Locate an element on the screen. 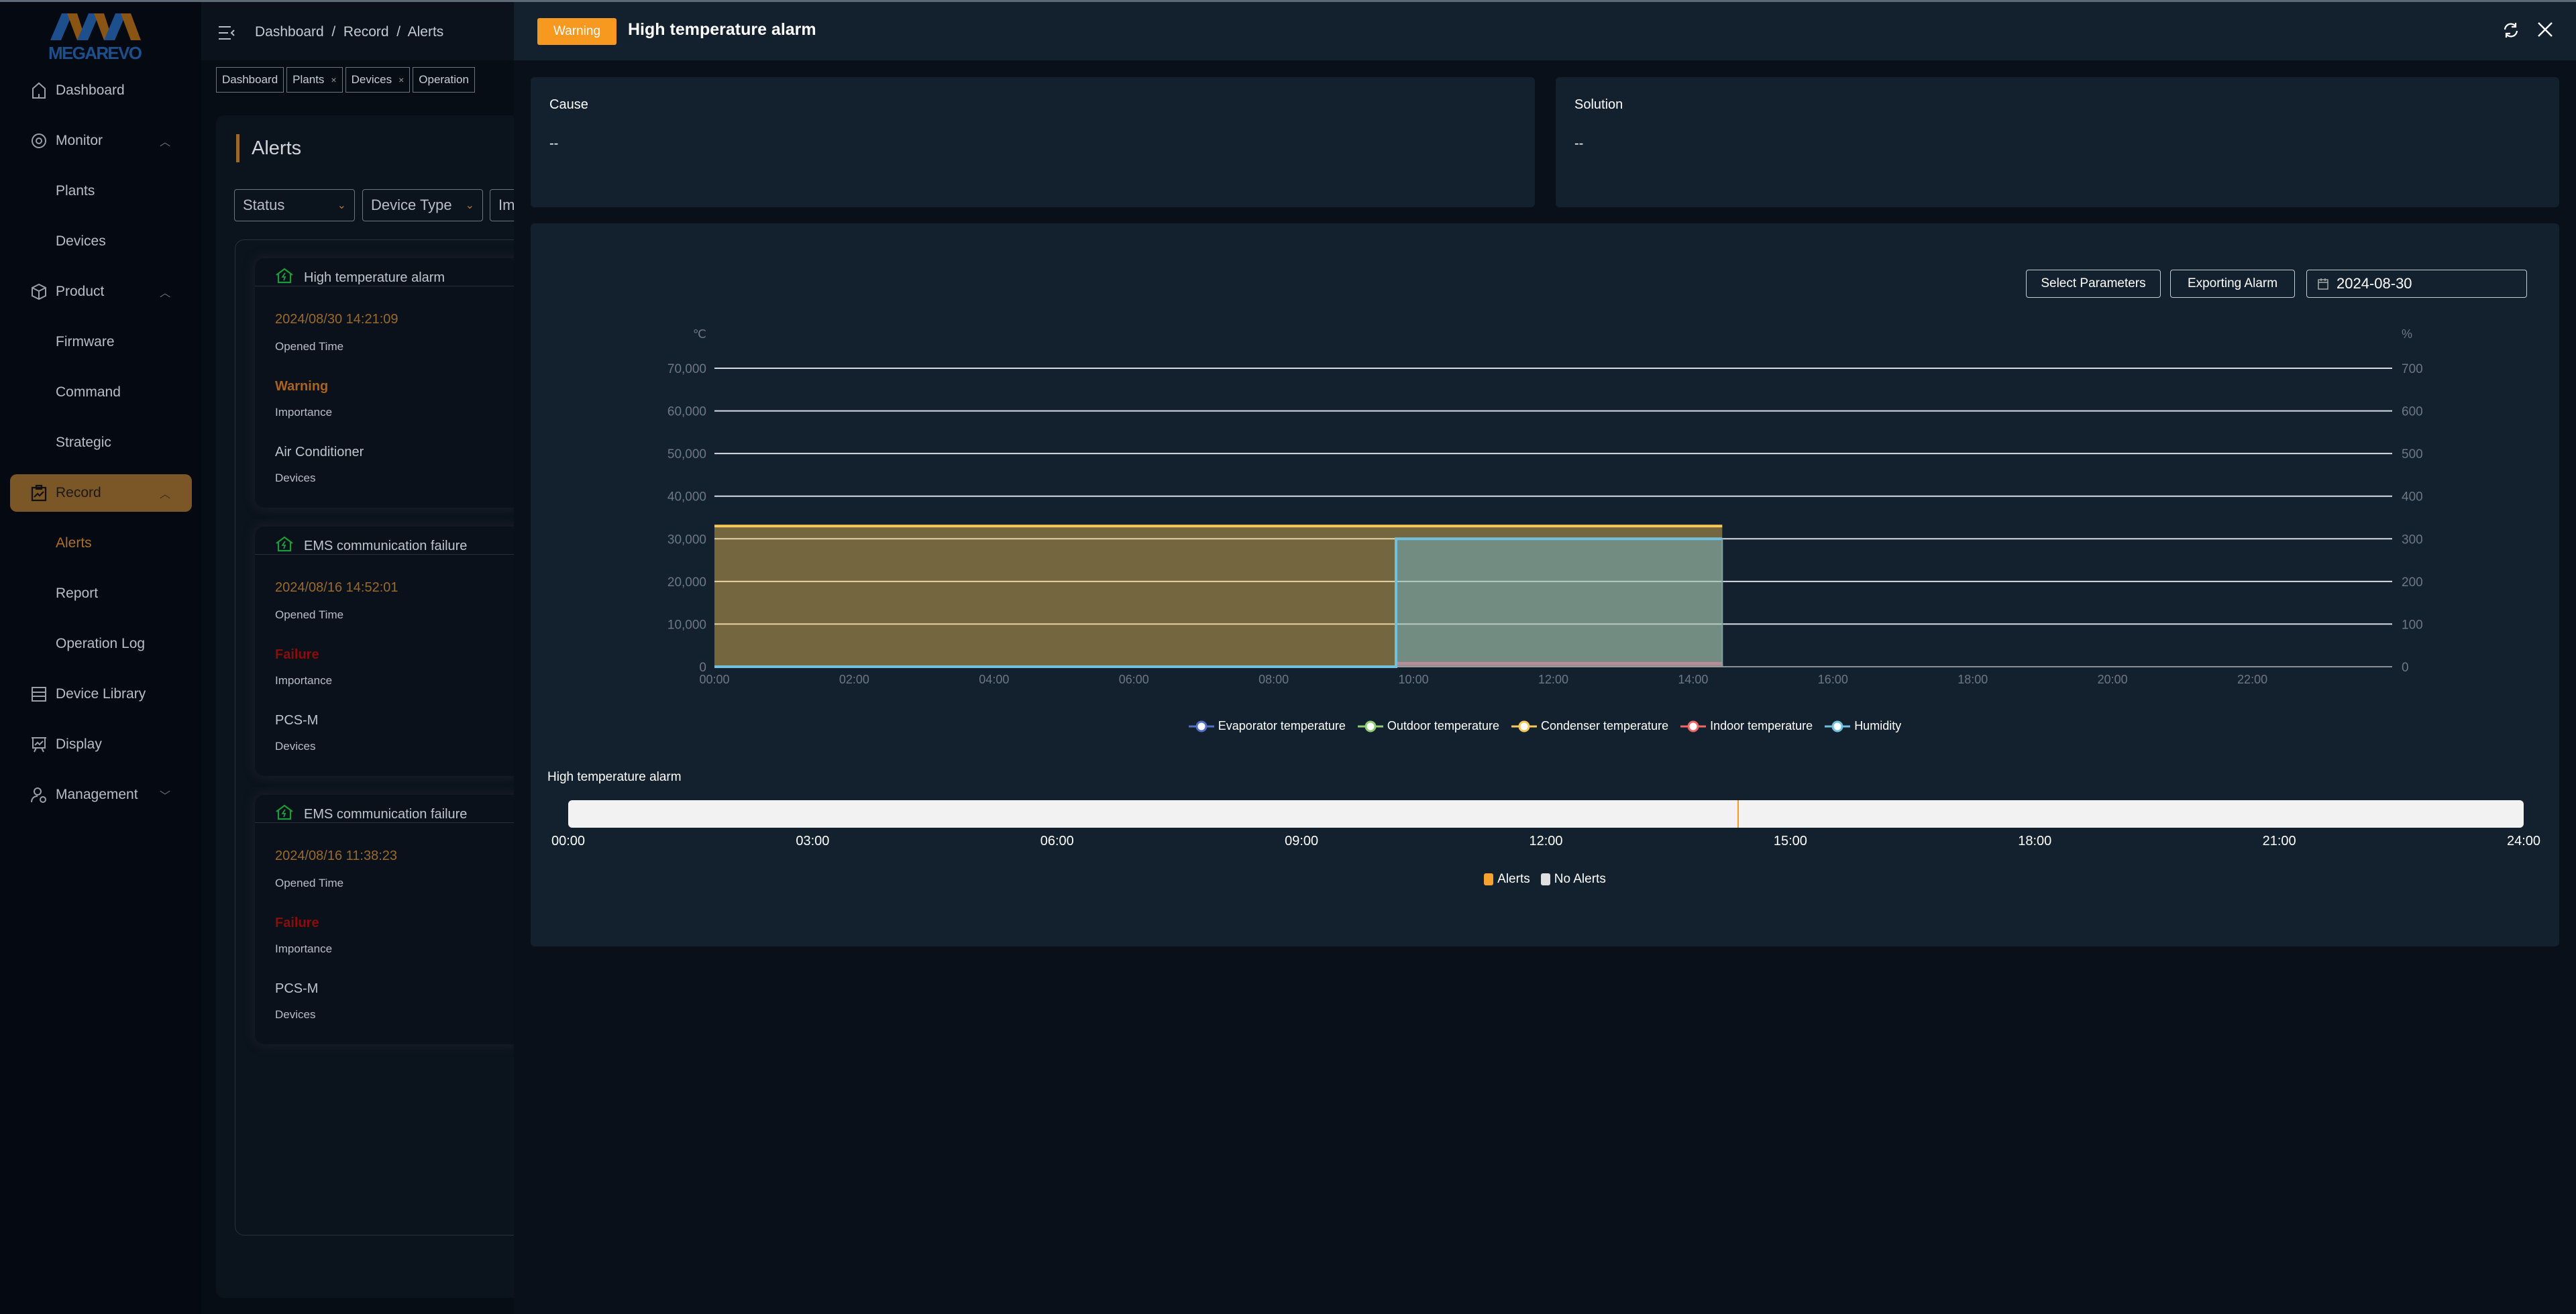  legend-label: Outdoor temperature is located at coordinates (1443, 725).